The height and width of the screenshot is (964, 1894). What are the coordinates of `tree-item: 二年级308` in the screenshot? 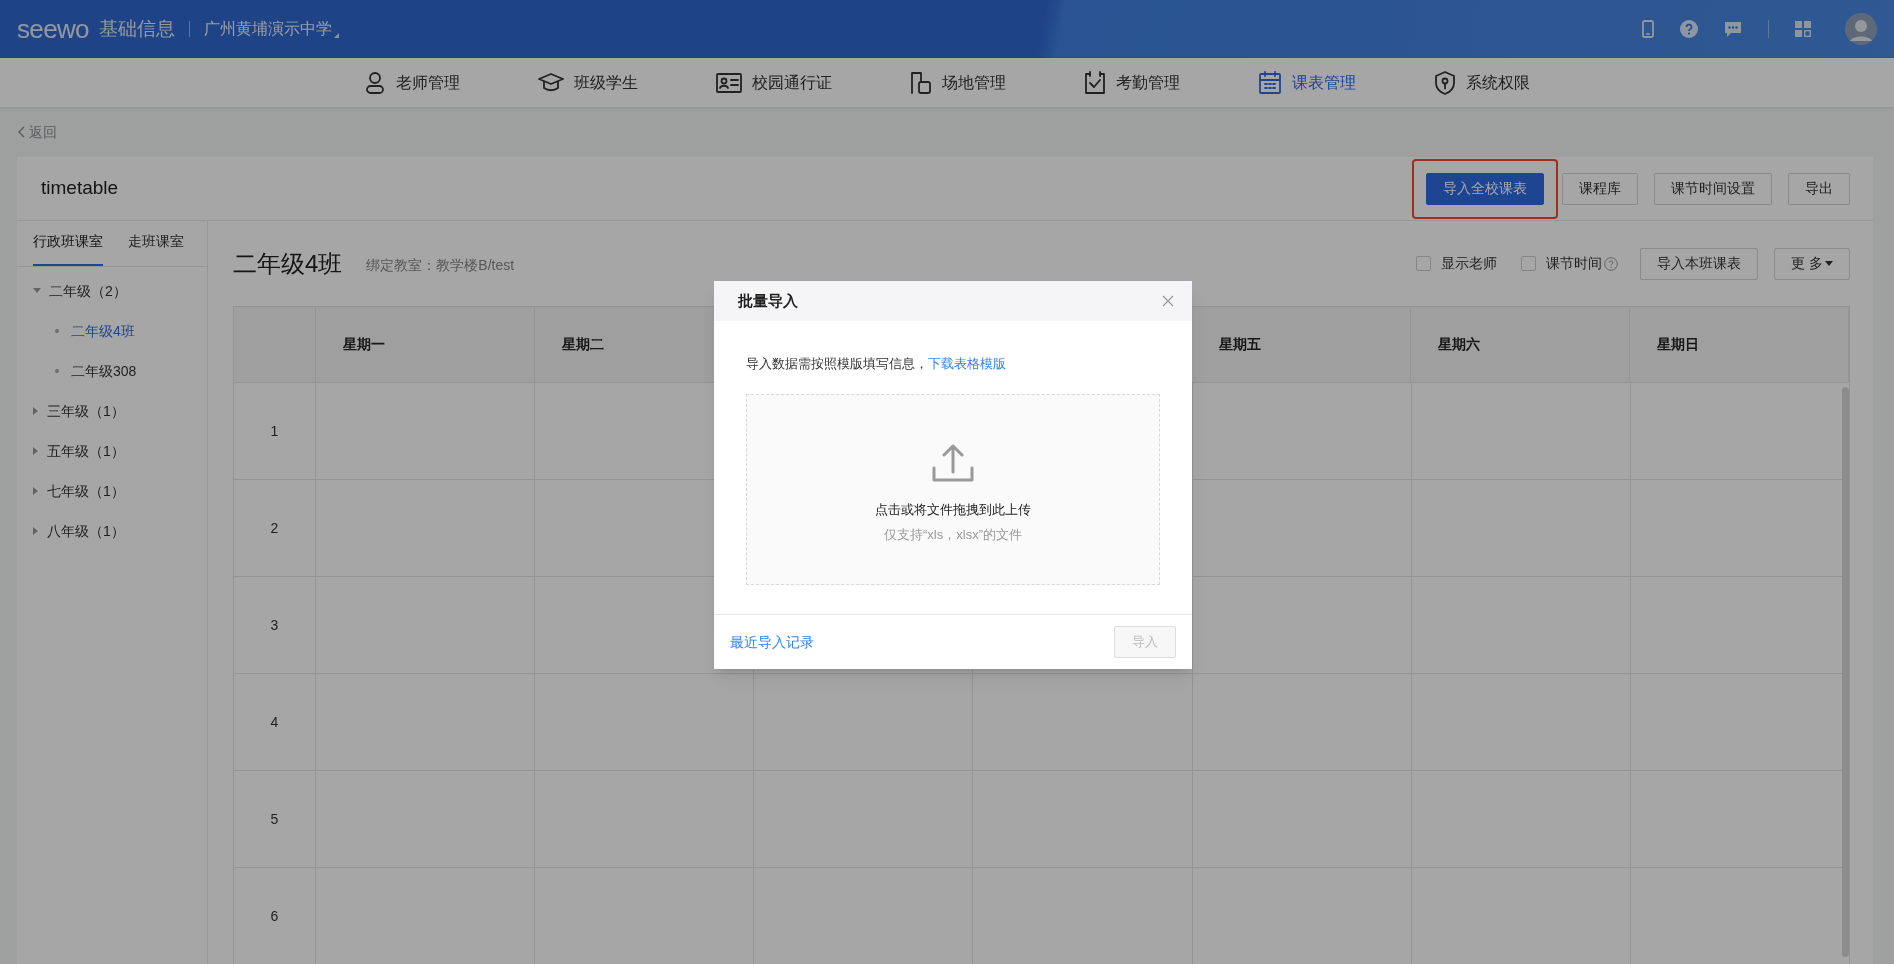 It's located at (104, 371).